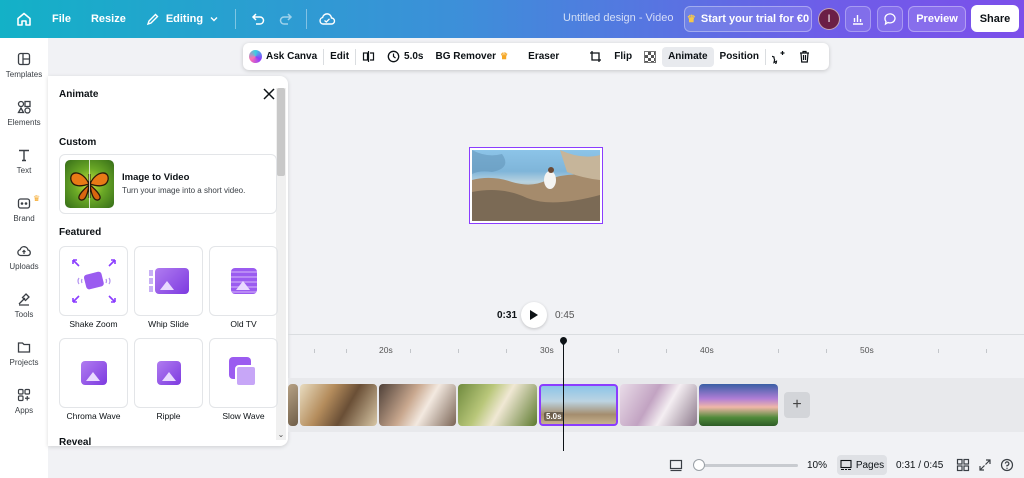 The image size is (1024, 478). What do you see at coordinates (24, 299) in the screenshot?
I see `tools-icon` at bounding box center [24, 299].